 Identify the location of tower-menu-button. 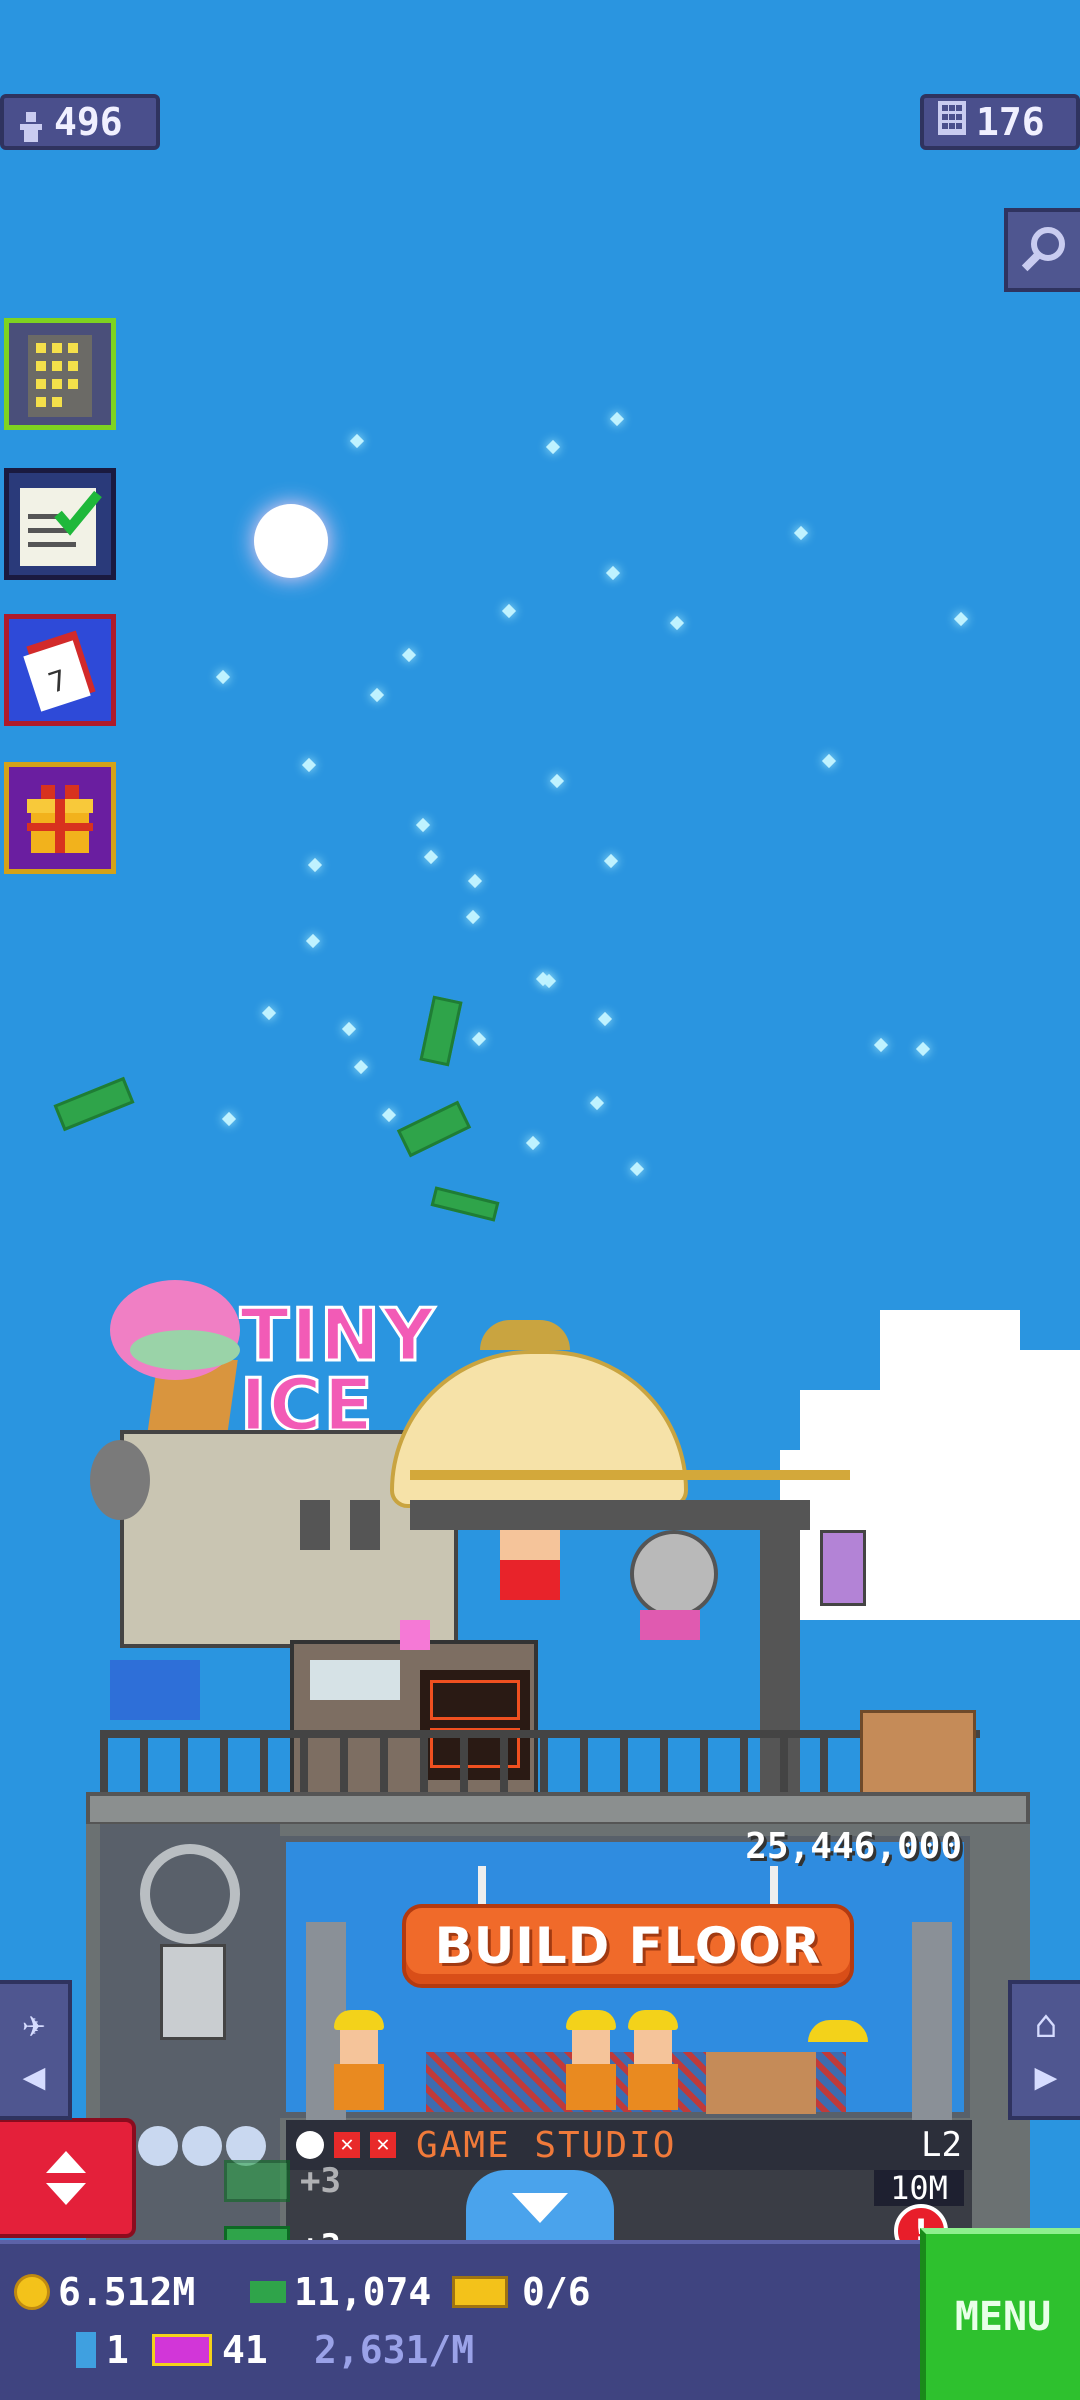
(60, 374).